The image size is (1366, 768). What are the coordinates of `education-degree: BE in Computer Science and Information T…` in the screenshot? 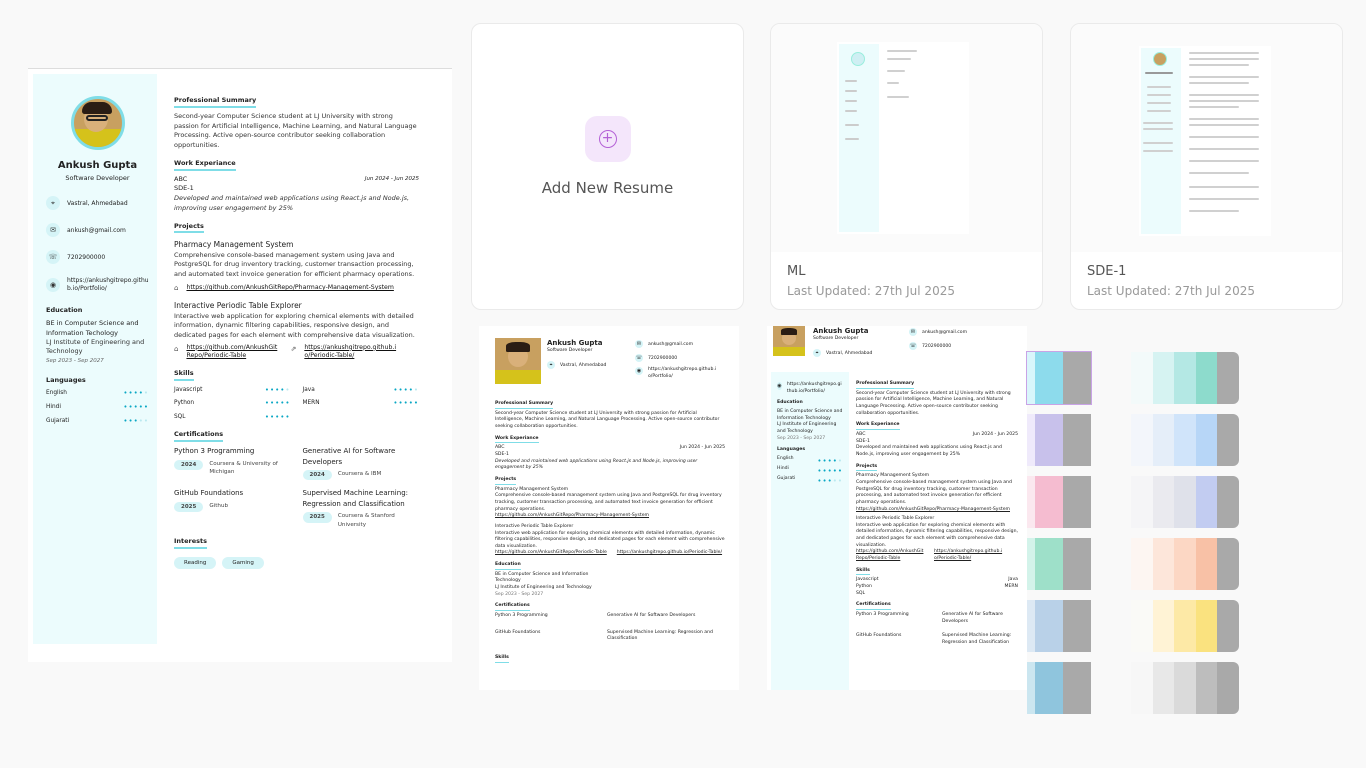 It's located at (92, 327).